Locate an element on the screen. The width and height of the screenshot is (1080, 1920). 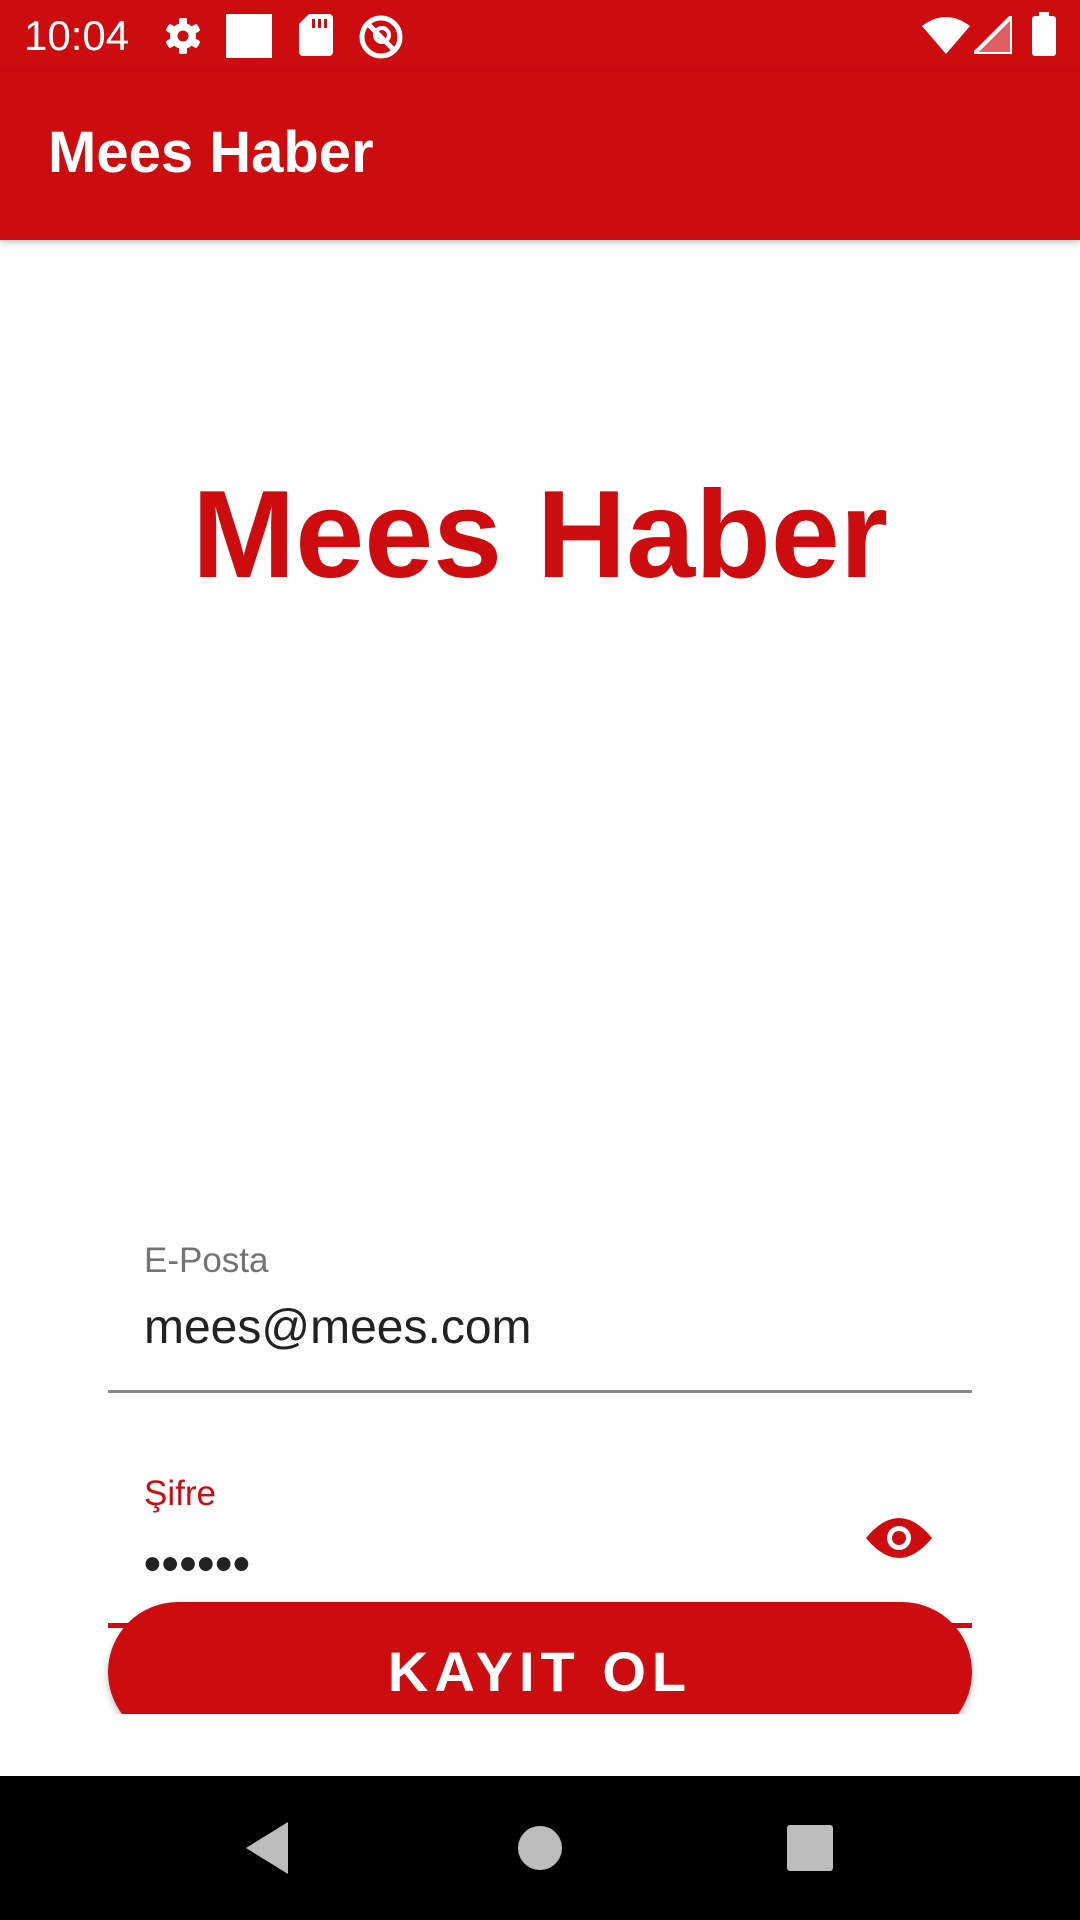
back-icon is located at coordinates (266, 1848).